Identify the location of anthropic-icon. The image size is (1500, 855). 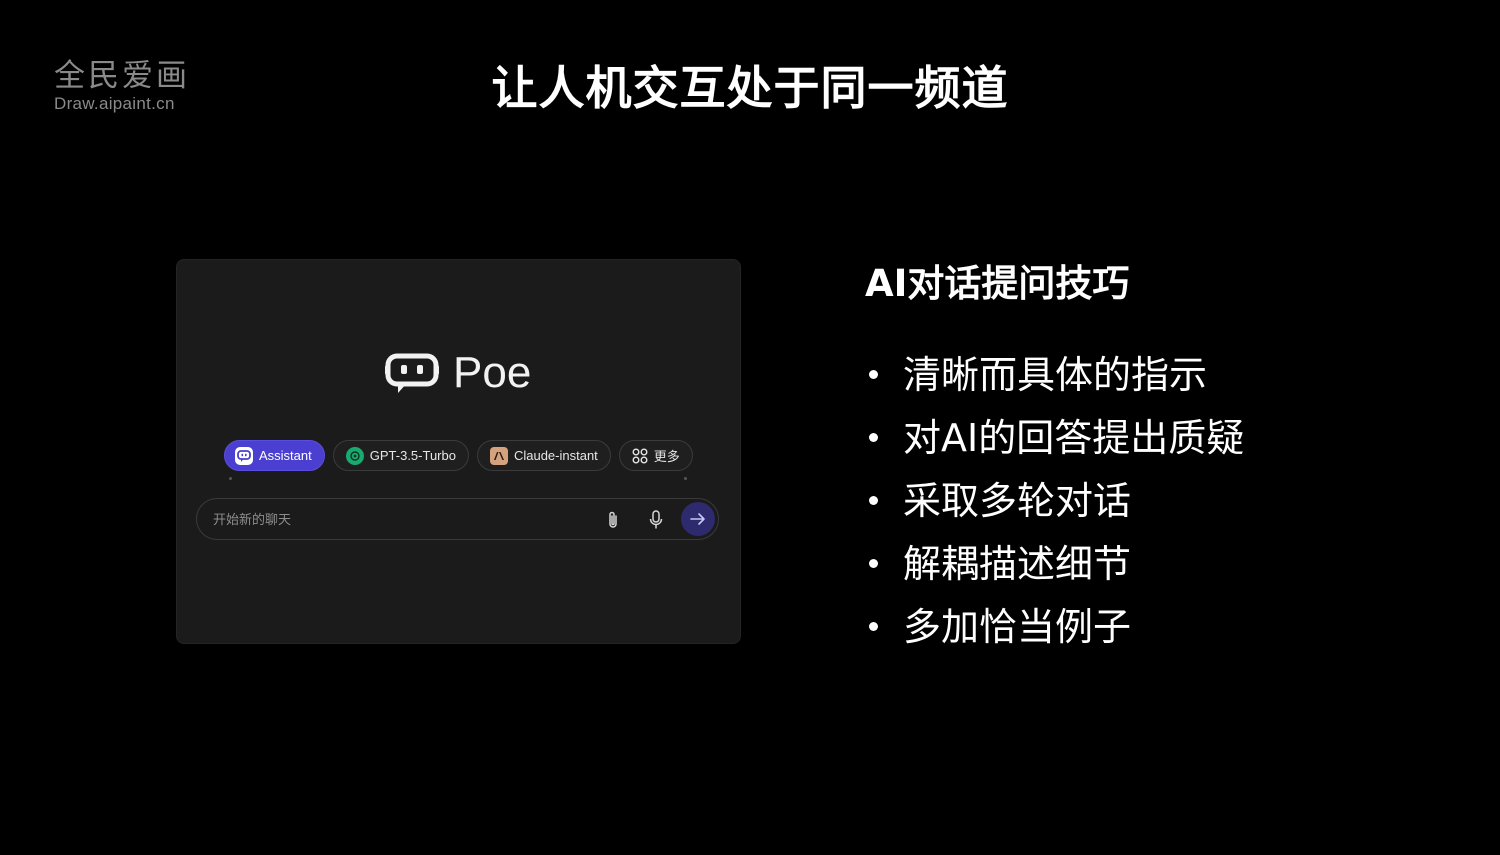
(498, 455).